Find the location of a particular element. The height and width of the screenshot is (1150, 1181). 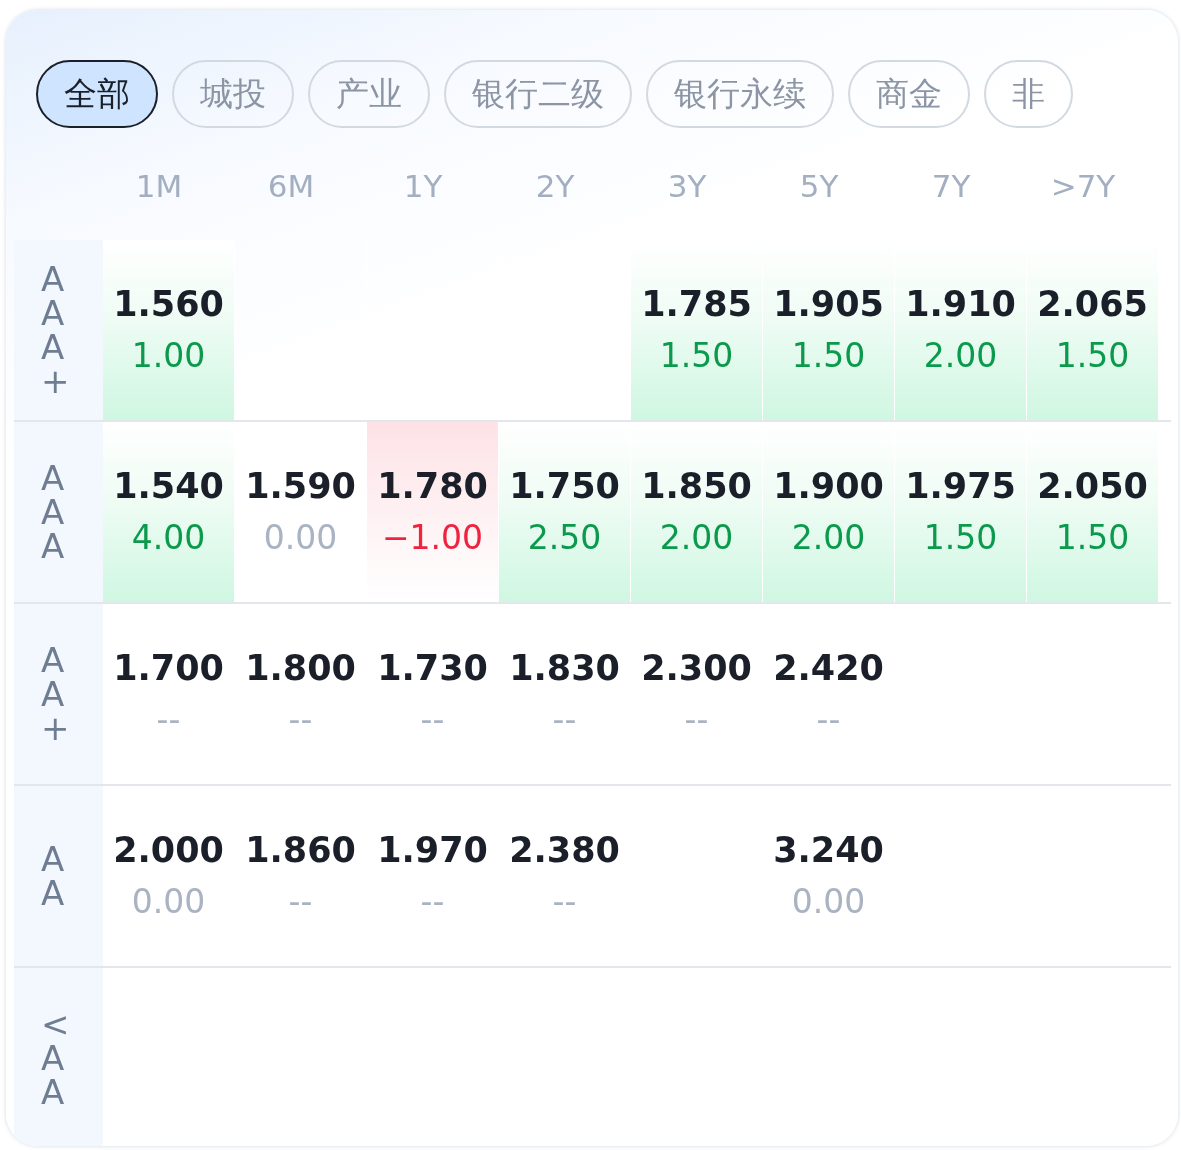

yield-value: 1.700 is located at coordinates (168, 668).